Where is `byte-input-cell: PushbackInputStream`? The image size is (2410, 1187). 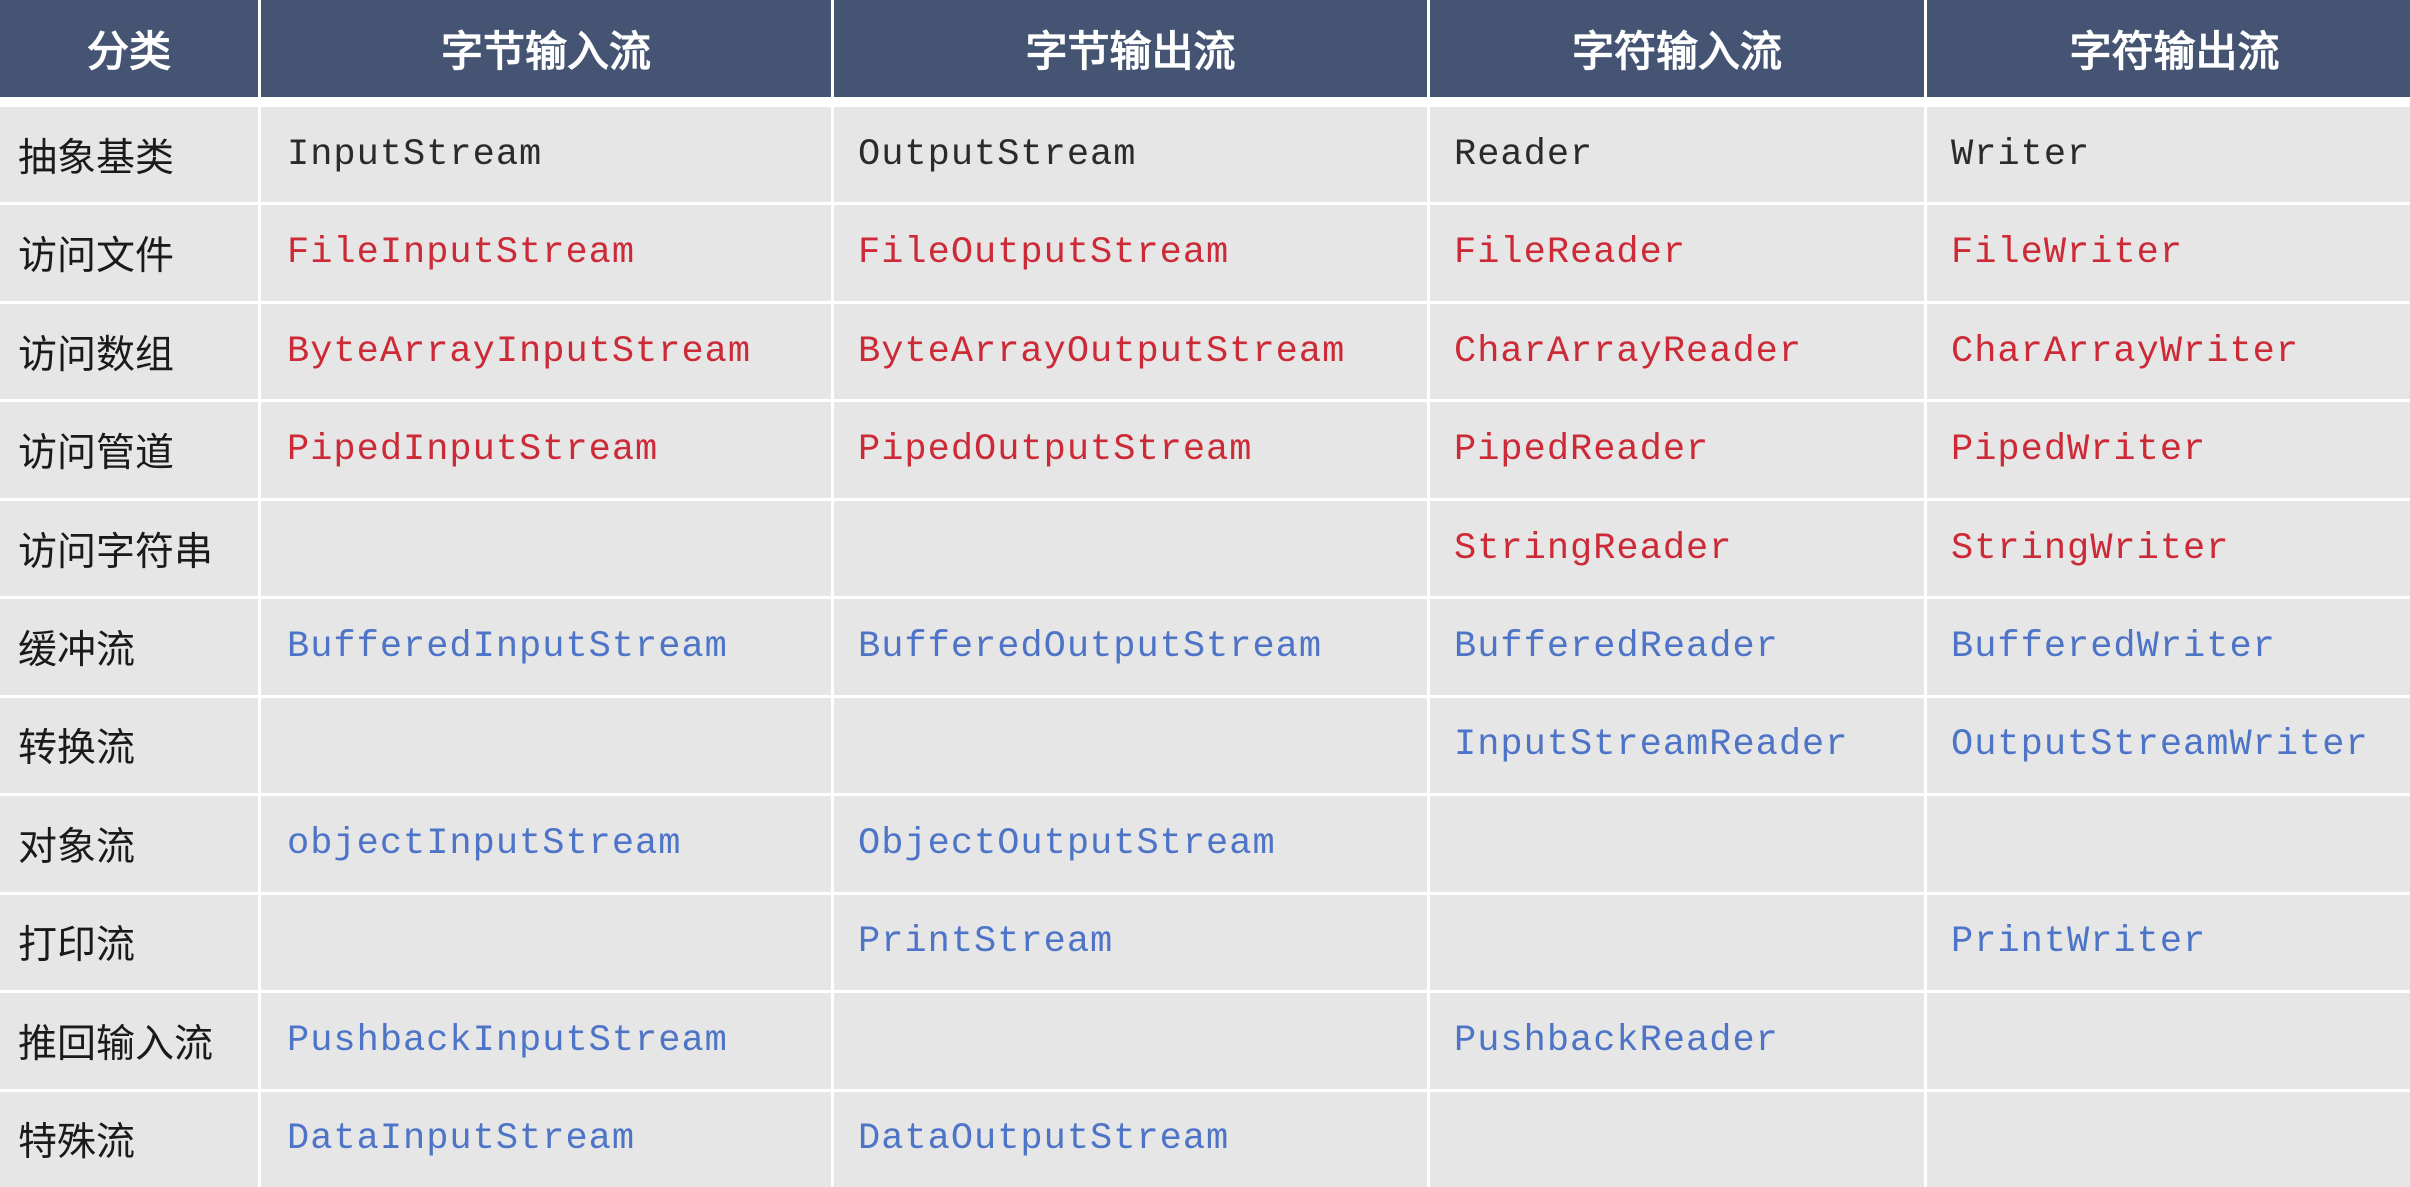 byte-input-cell: PushbackInputStream is located at coordinates (546, 1041).